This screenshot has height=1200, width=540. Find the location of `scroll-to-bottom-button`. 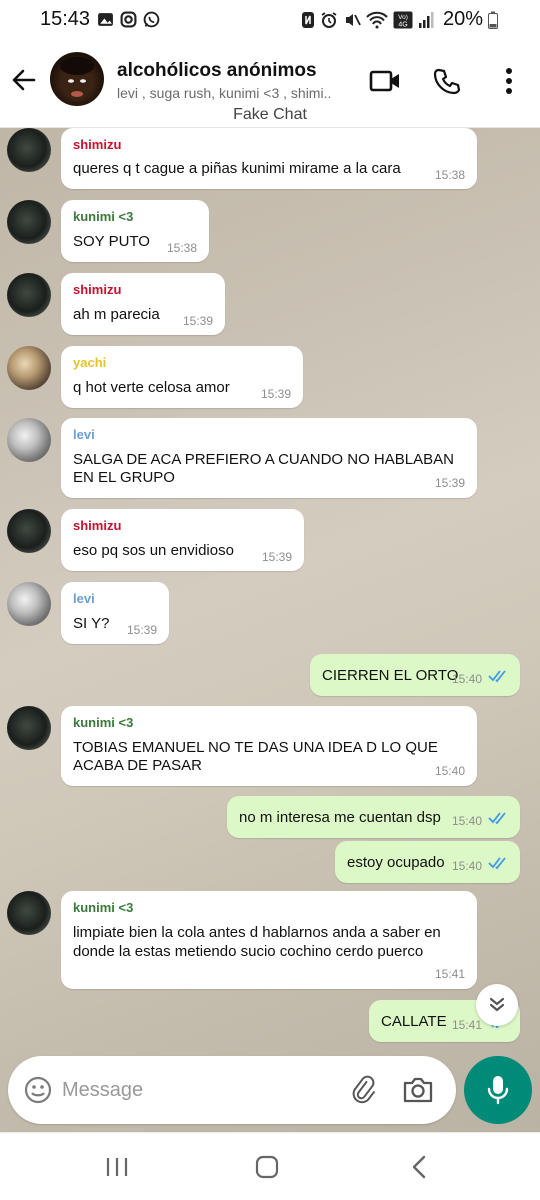

scroll-to-bottom-button is located at coordinates (497, 1005).